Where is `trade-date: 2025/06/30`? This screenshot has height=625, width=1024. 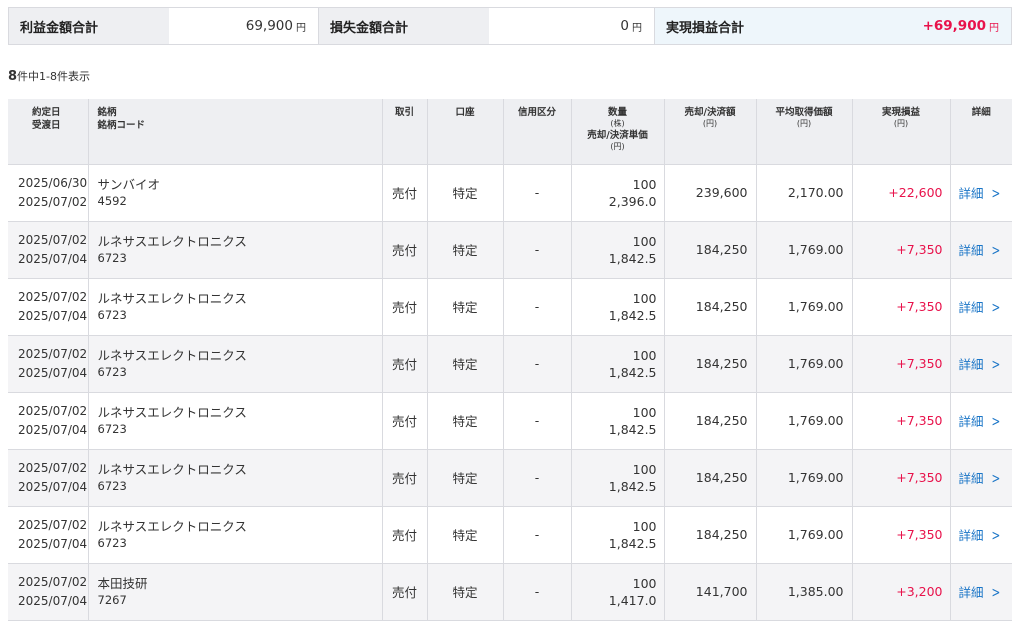 trade-date: 2025/06/30 is located at coordinates (53, 182).